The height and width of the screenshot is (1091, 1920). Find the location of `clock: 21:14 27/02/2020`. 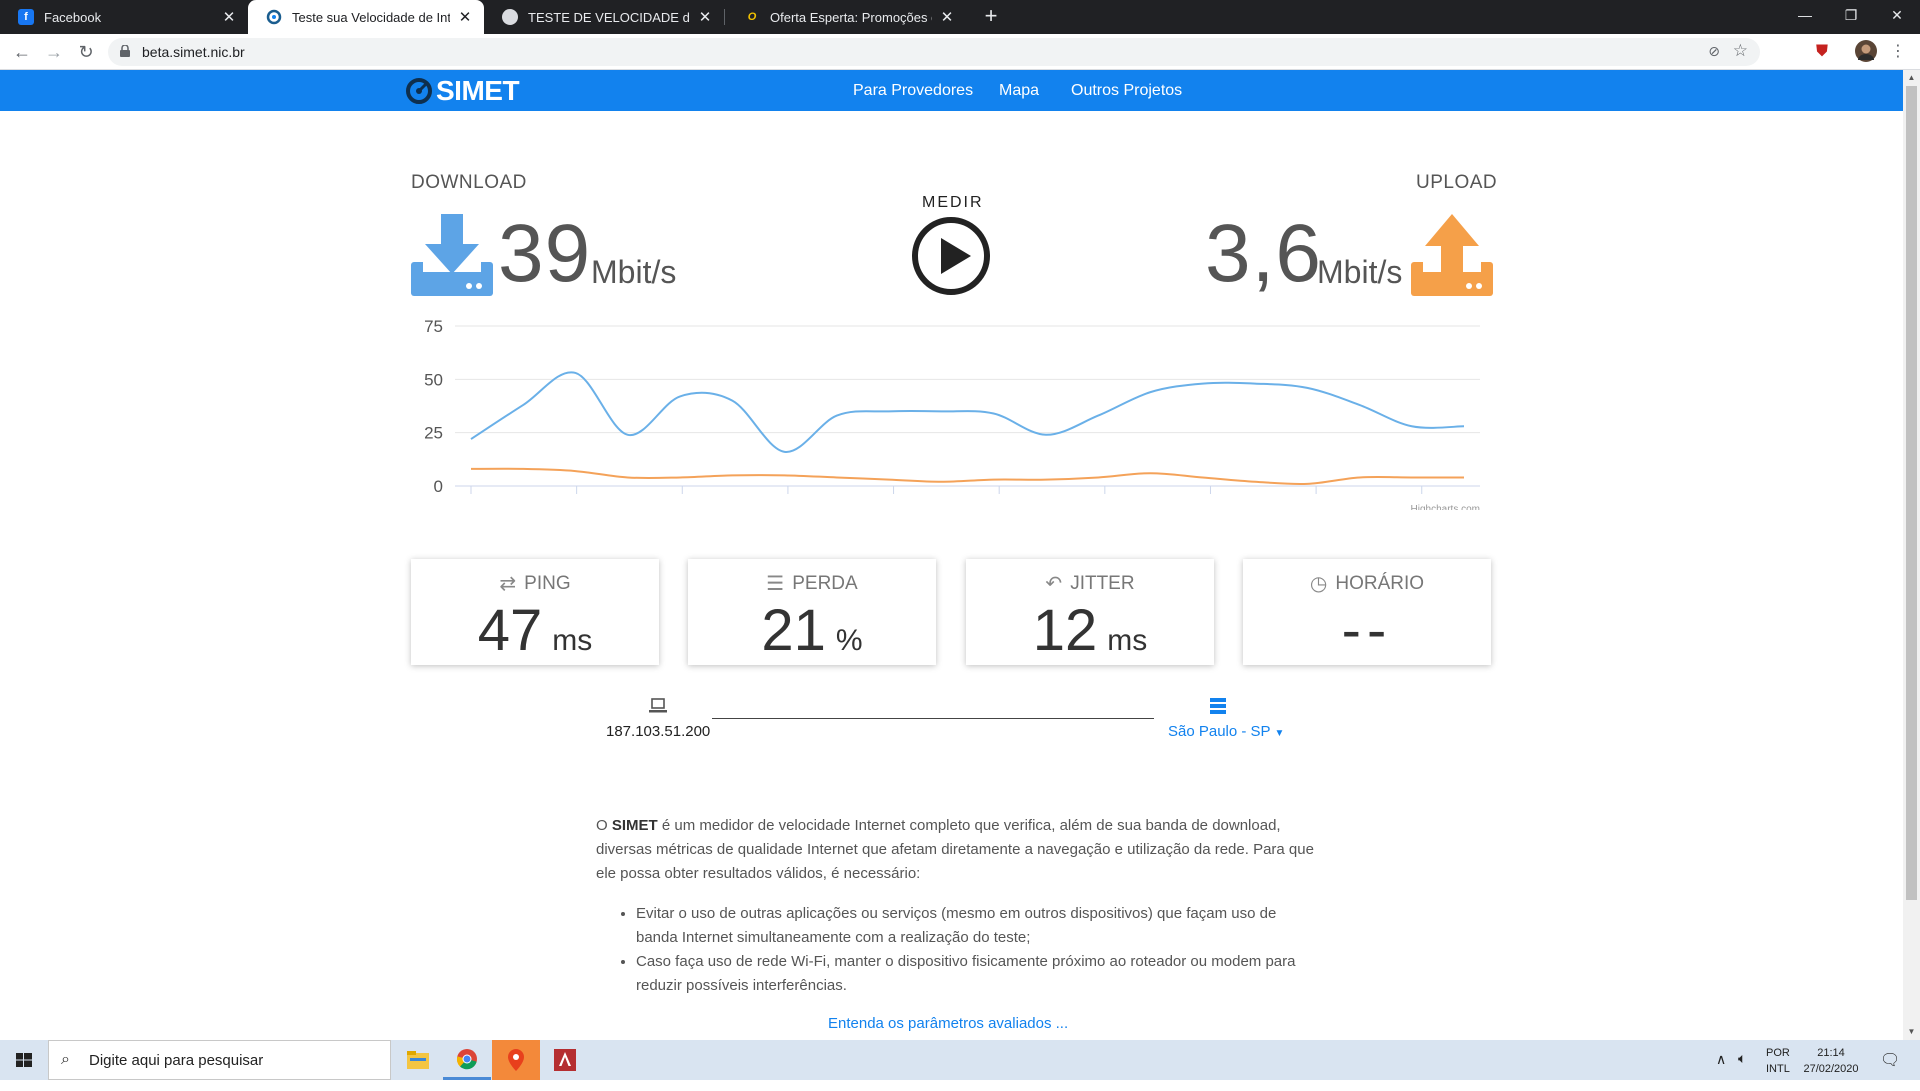

clock: 21:14 27/02/2020 is located at coordinates (1831, 1065).